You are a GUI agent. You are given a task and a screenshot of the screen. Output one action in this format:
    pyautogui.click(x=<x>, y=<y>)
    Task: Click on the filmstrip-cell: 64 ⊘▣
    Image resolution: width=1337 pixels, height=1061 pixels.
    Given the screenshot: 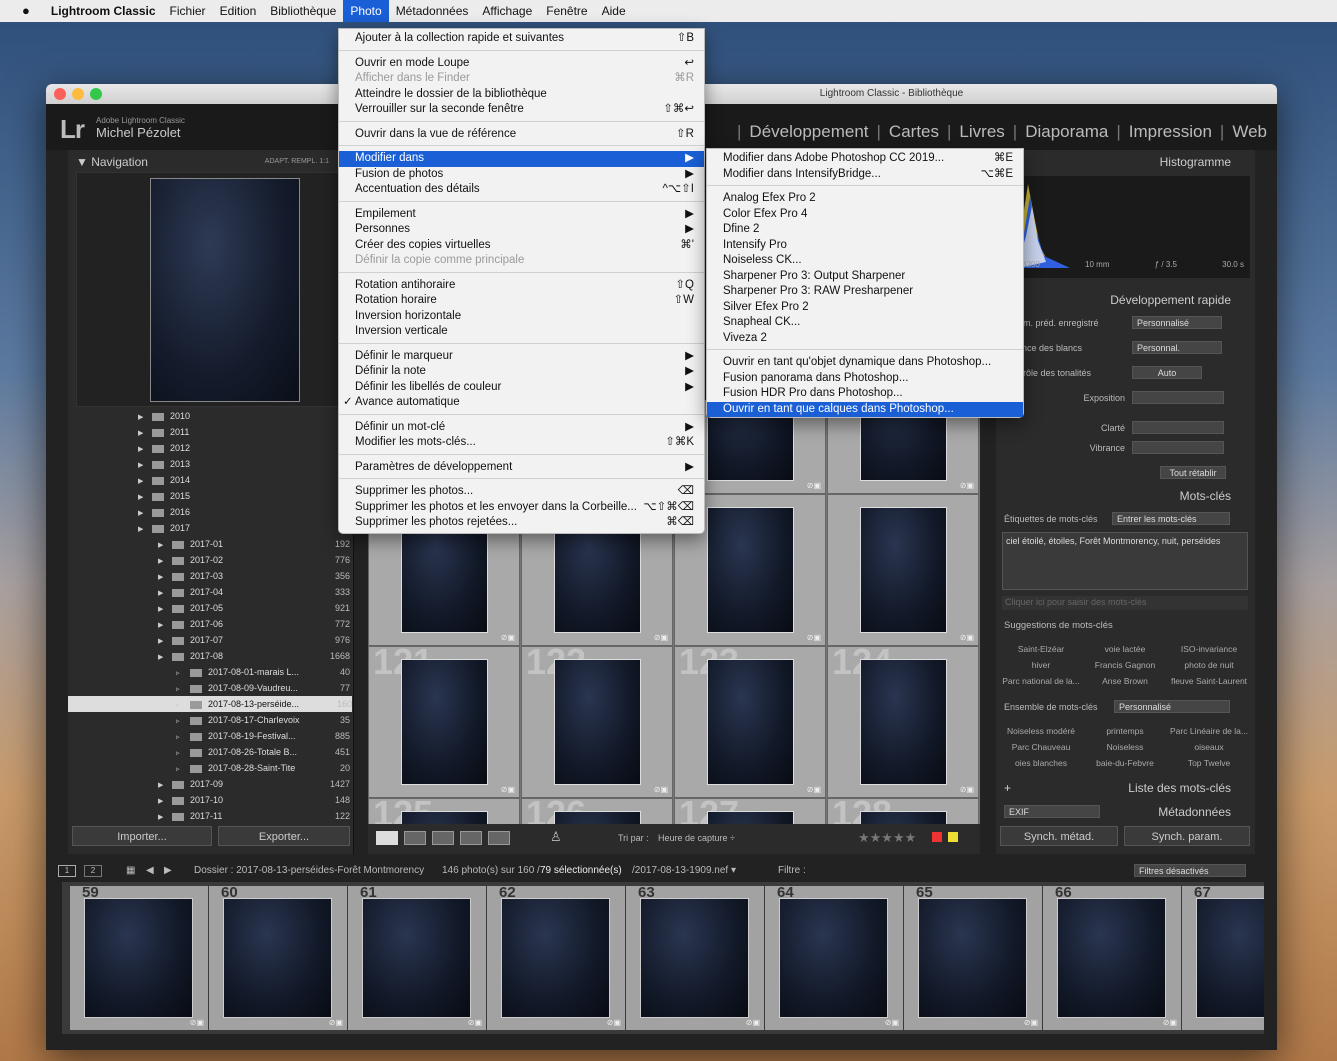 What is the action you would take?
    pyautogui.click(x=834, y=957)
    